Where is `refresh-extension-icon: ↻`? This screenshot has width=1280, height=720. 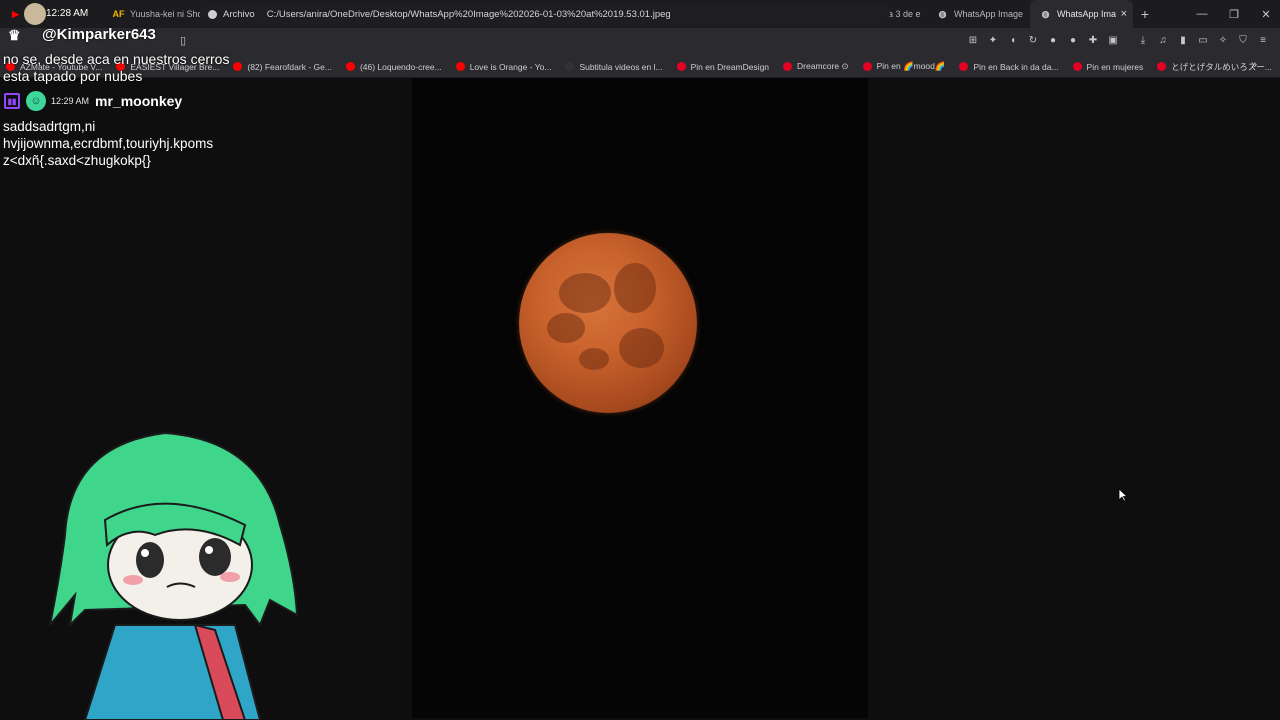 refresh-extension-icon: ↻ is located at coordinates (1033, 40).